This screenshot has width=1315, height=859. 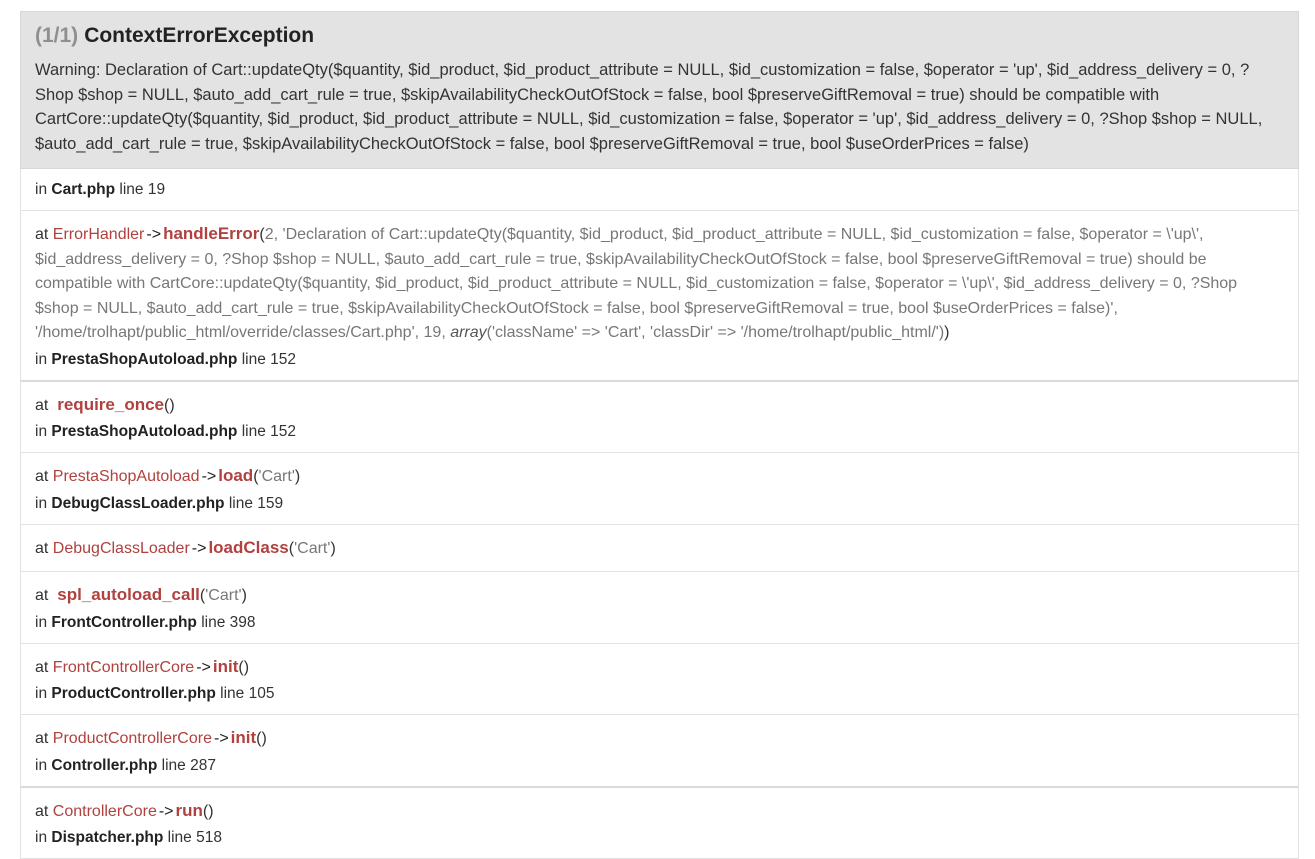 I want to click on frame-call: at DebugClassLoader -> loadClass('Cart'), so click(x=185, y=547).